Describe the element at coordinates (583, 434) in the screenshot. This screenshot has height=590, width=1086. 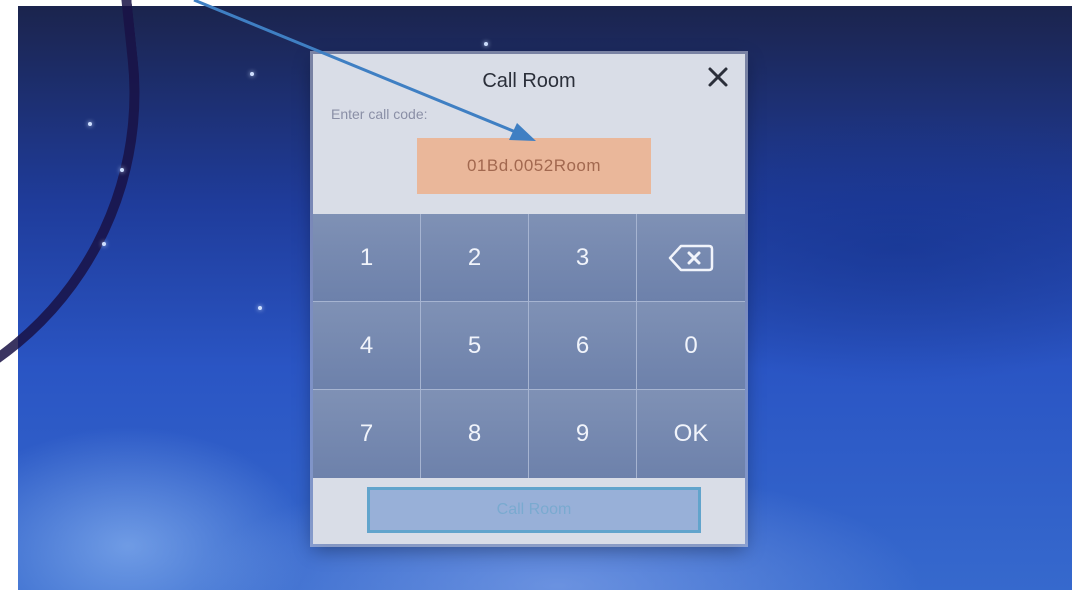
I see `key-9: 9` at that location.